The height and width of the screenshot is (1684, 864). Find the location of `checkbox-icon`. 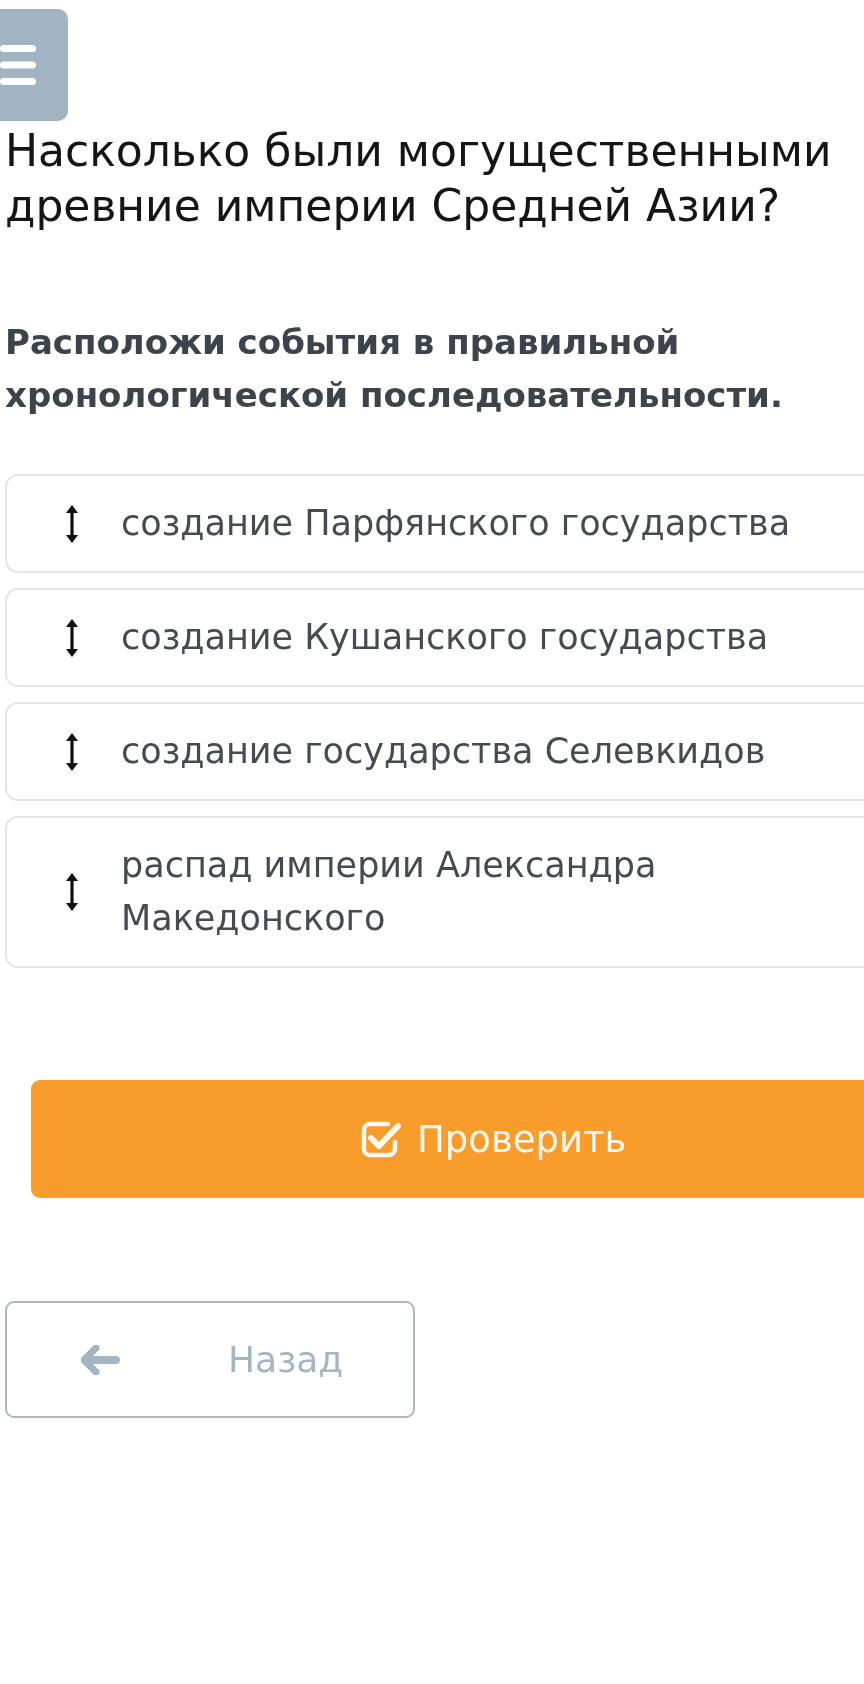

checkbox-icon is located at coordinates (381, 1139).